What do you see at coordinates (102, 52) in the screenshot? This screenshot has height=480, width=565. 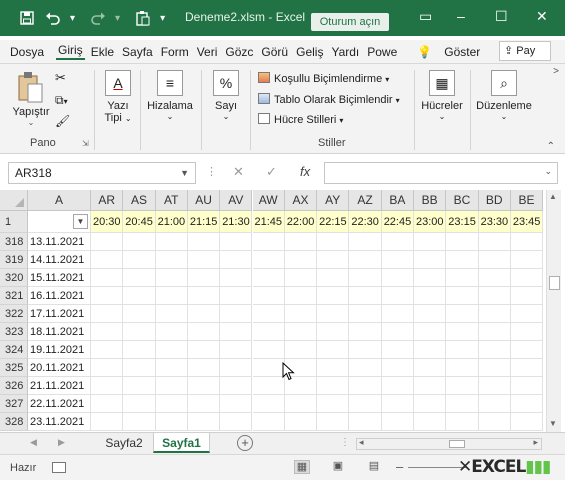 I see `tab-insert: Ekle` at bounding box center [102, 52].